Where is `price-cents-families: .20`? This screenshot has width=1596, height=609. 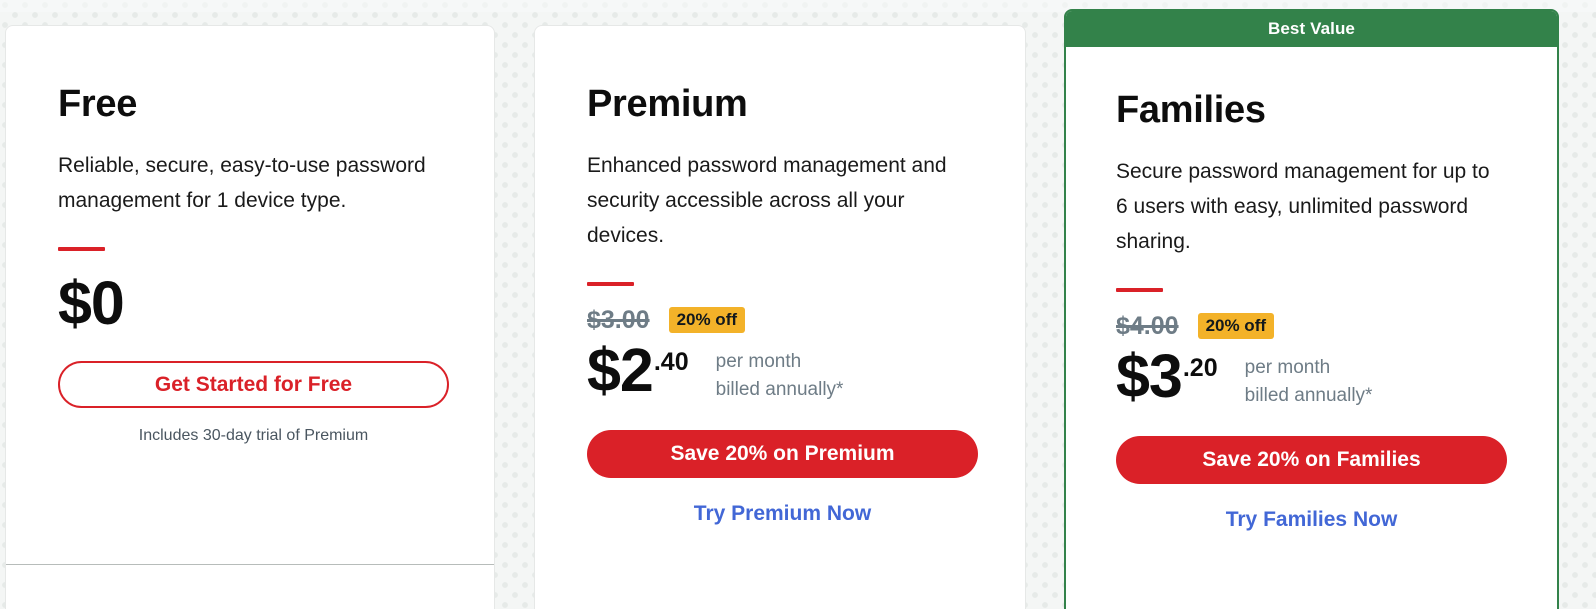 price-cents-families: .20 is located at coordinates (1200, 368).